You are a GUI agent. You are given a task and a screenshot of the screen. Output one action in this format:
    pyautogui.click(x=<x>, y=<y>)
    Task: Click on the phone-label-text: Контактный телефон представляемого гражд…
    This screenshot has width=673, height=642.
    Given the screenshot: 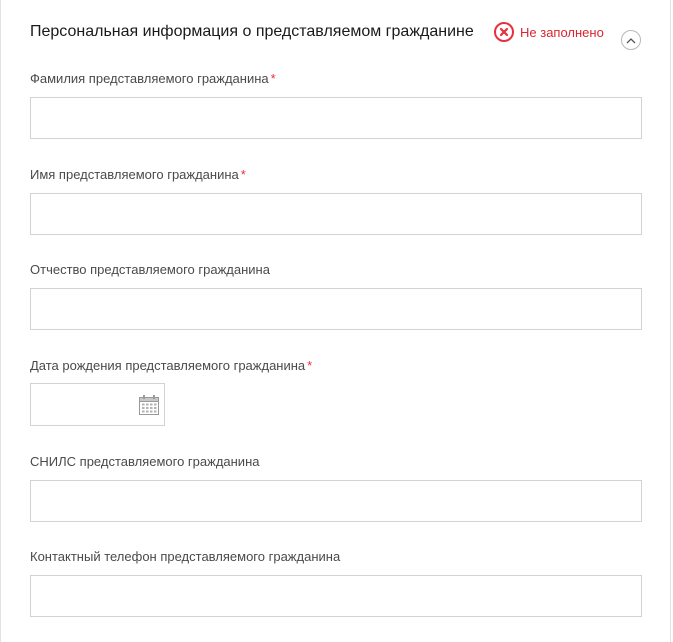 What is the action you would take?
    pyautogui.click(x=185, y=556)
    